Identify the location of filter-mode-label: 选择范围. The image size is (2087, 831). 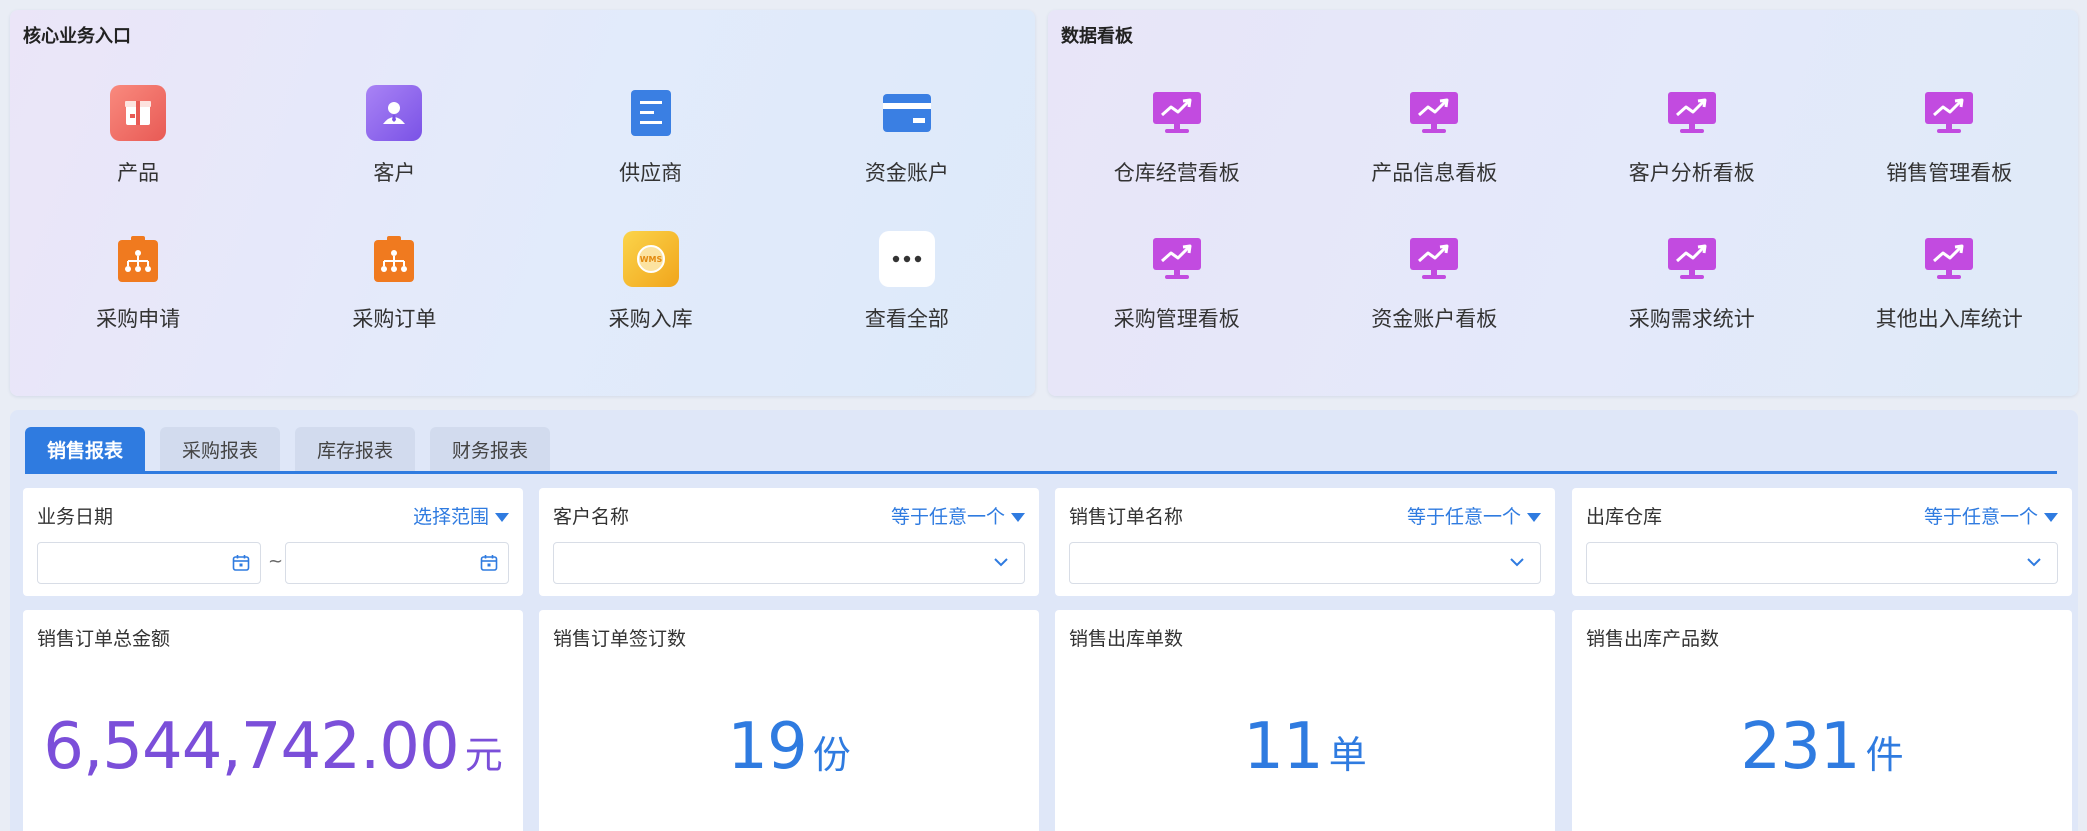
(450, 517).